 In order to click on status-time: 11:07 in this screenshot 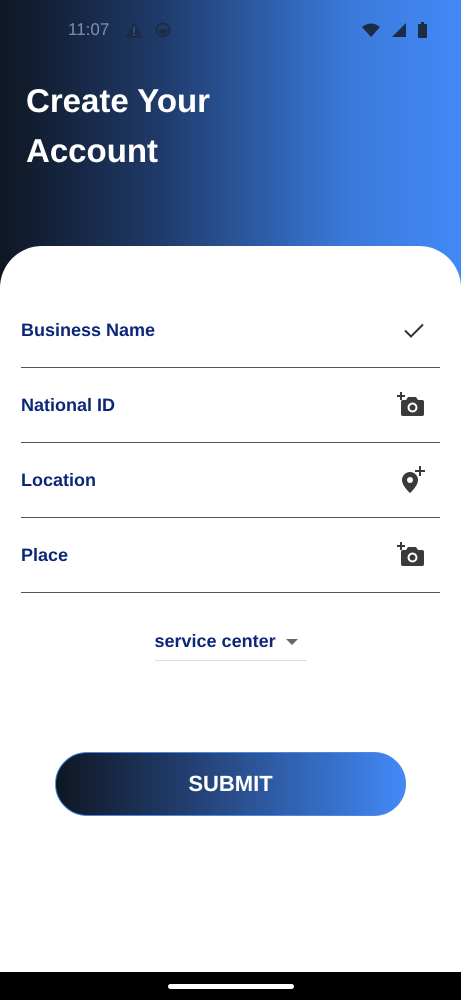, I will do `click(89, 30)`.